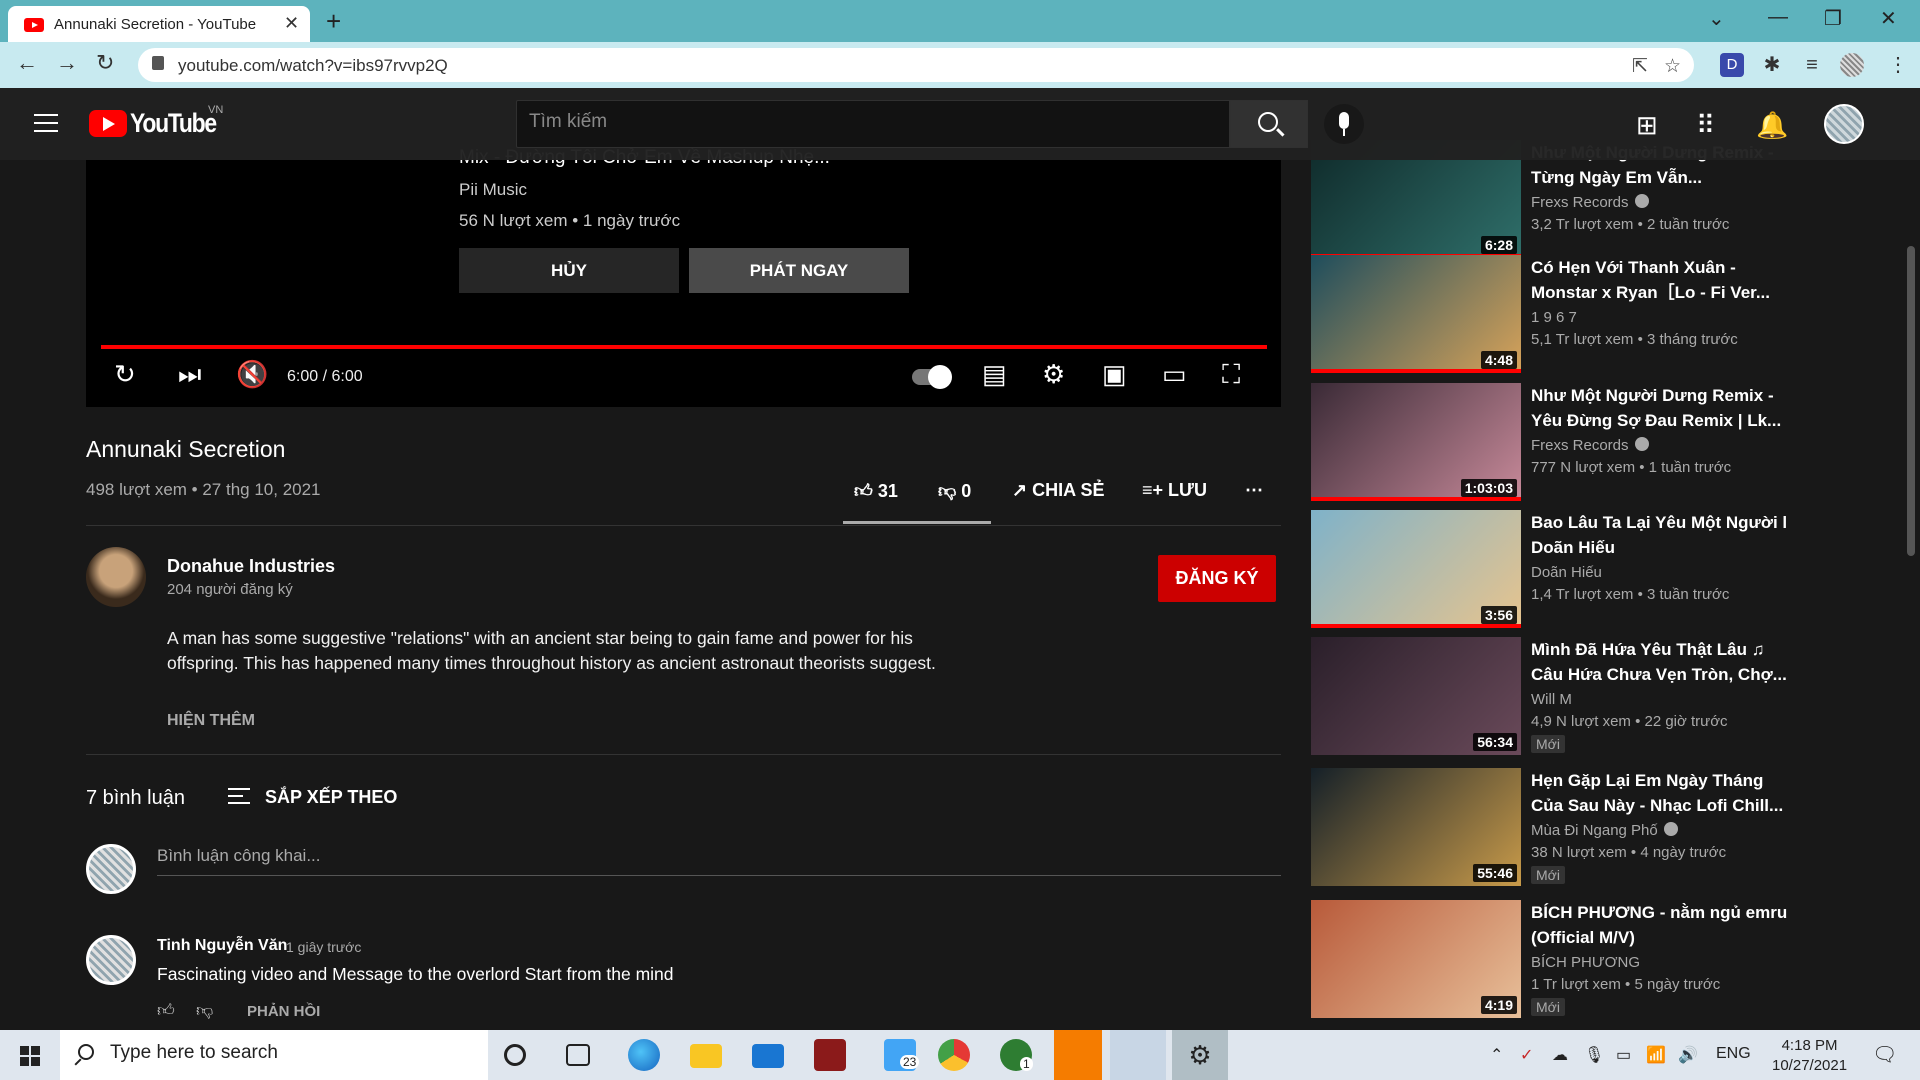 This screenshot has width=1920, height=1080. I want to click on show-more-button: HIỆN THÊM, so click(211, 721).